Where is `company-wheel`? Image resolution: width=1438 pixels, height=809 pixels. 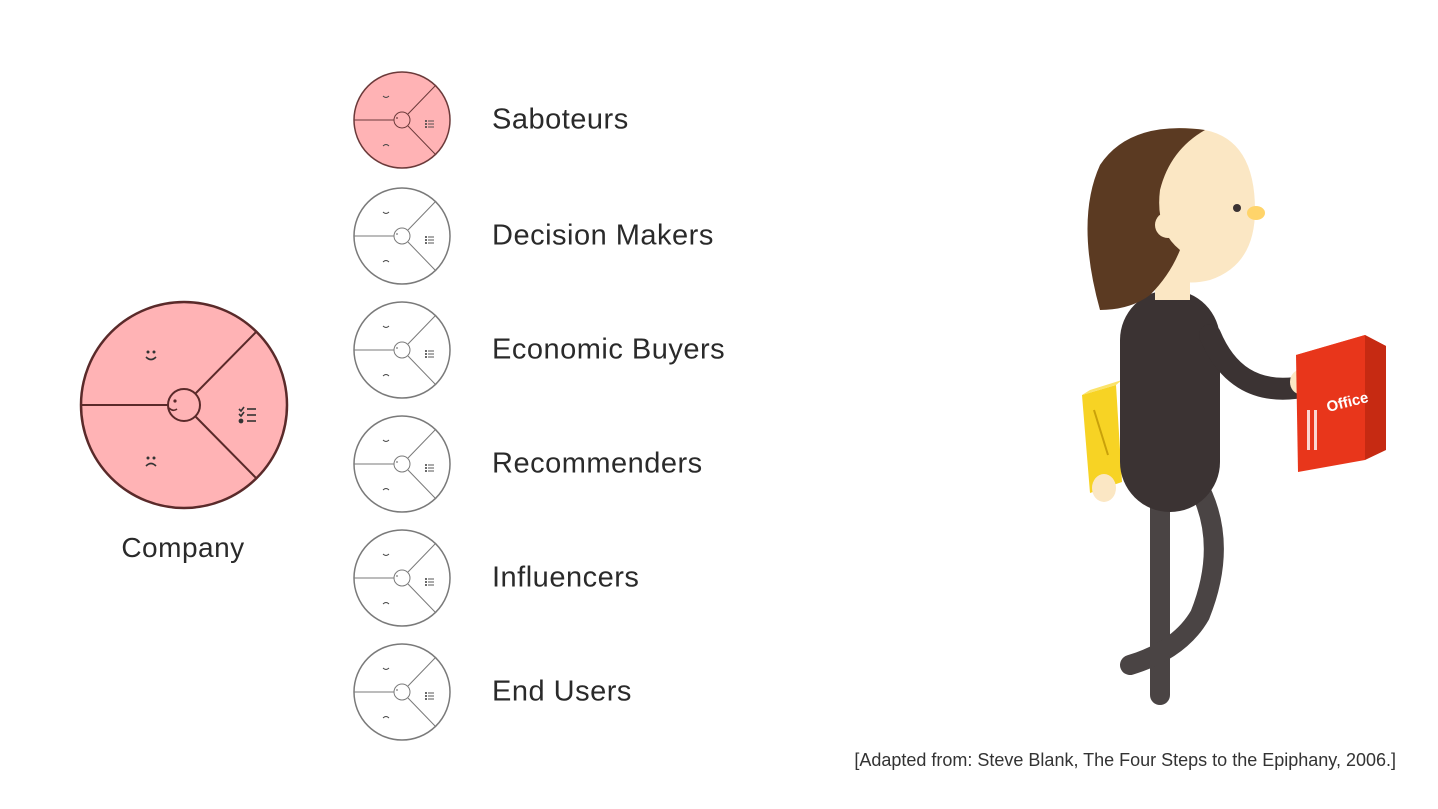
company-wheel is located at coordinates (184, 405).